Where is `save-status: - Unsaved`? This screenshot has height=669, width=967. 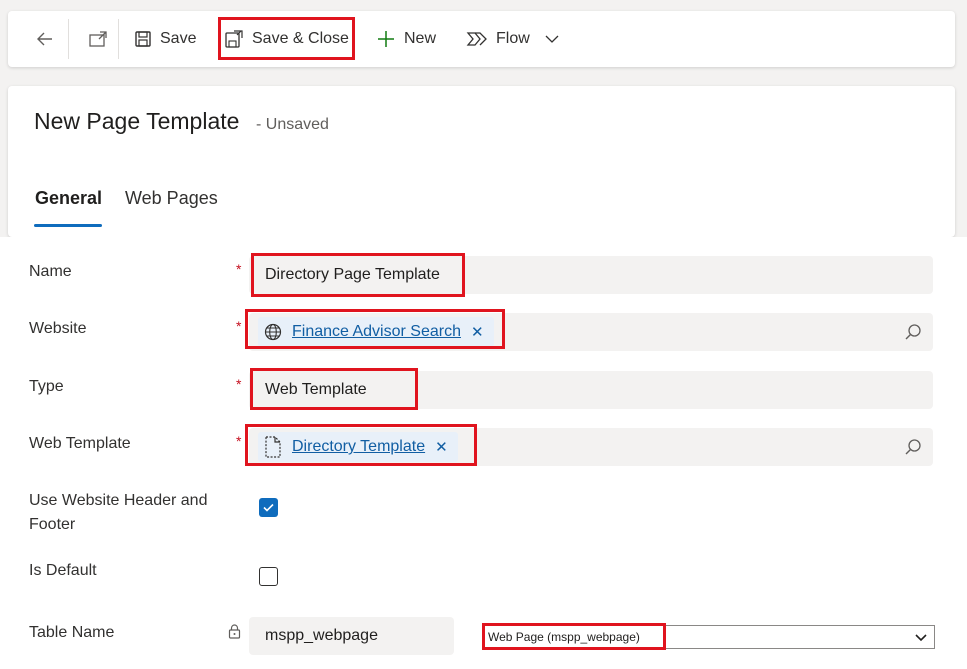 save-status: - Unsaved is located at coordinates (292, 124).